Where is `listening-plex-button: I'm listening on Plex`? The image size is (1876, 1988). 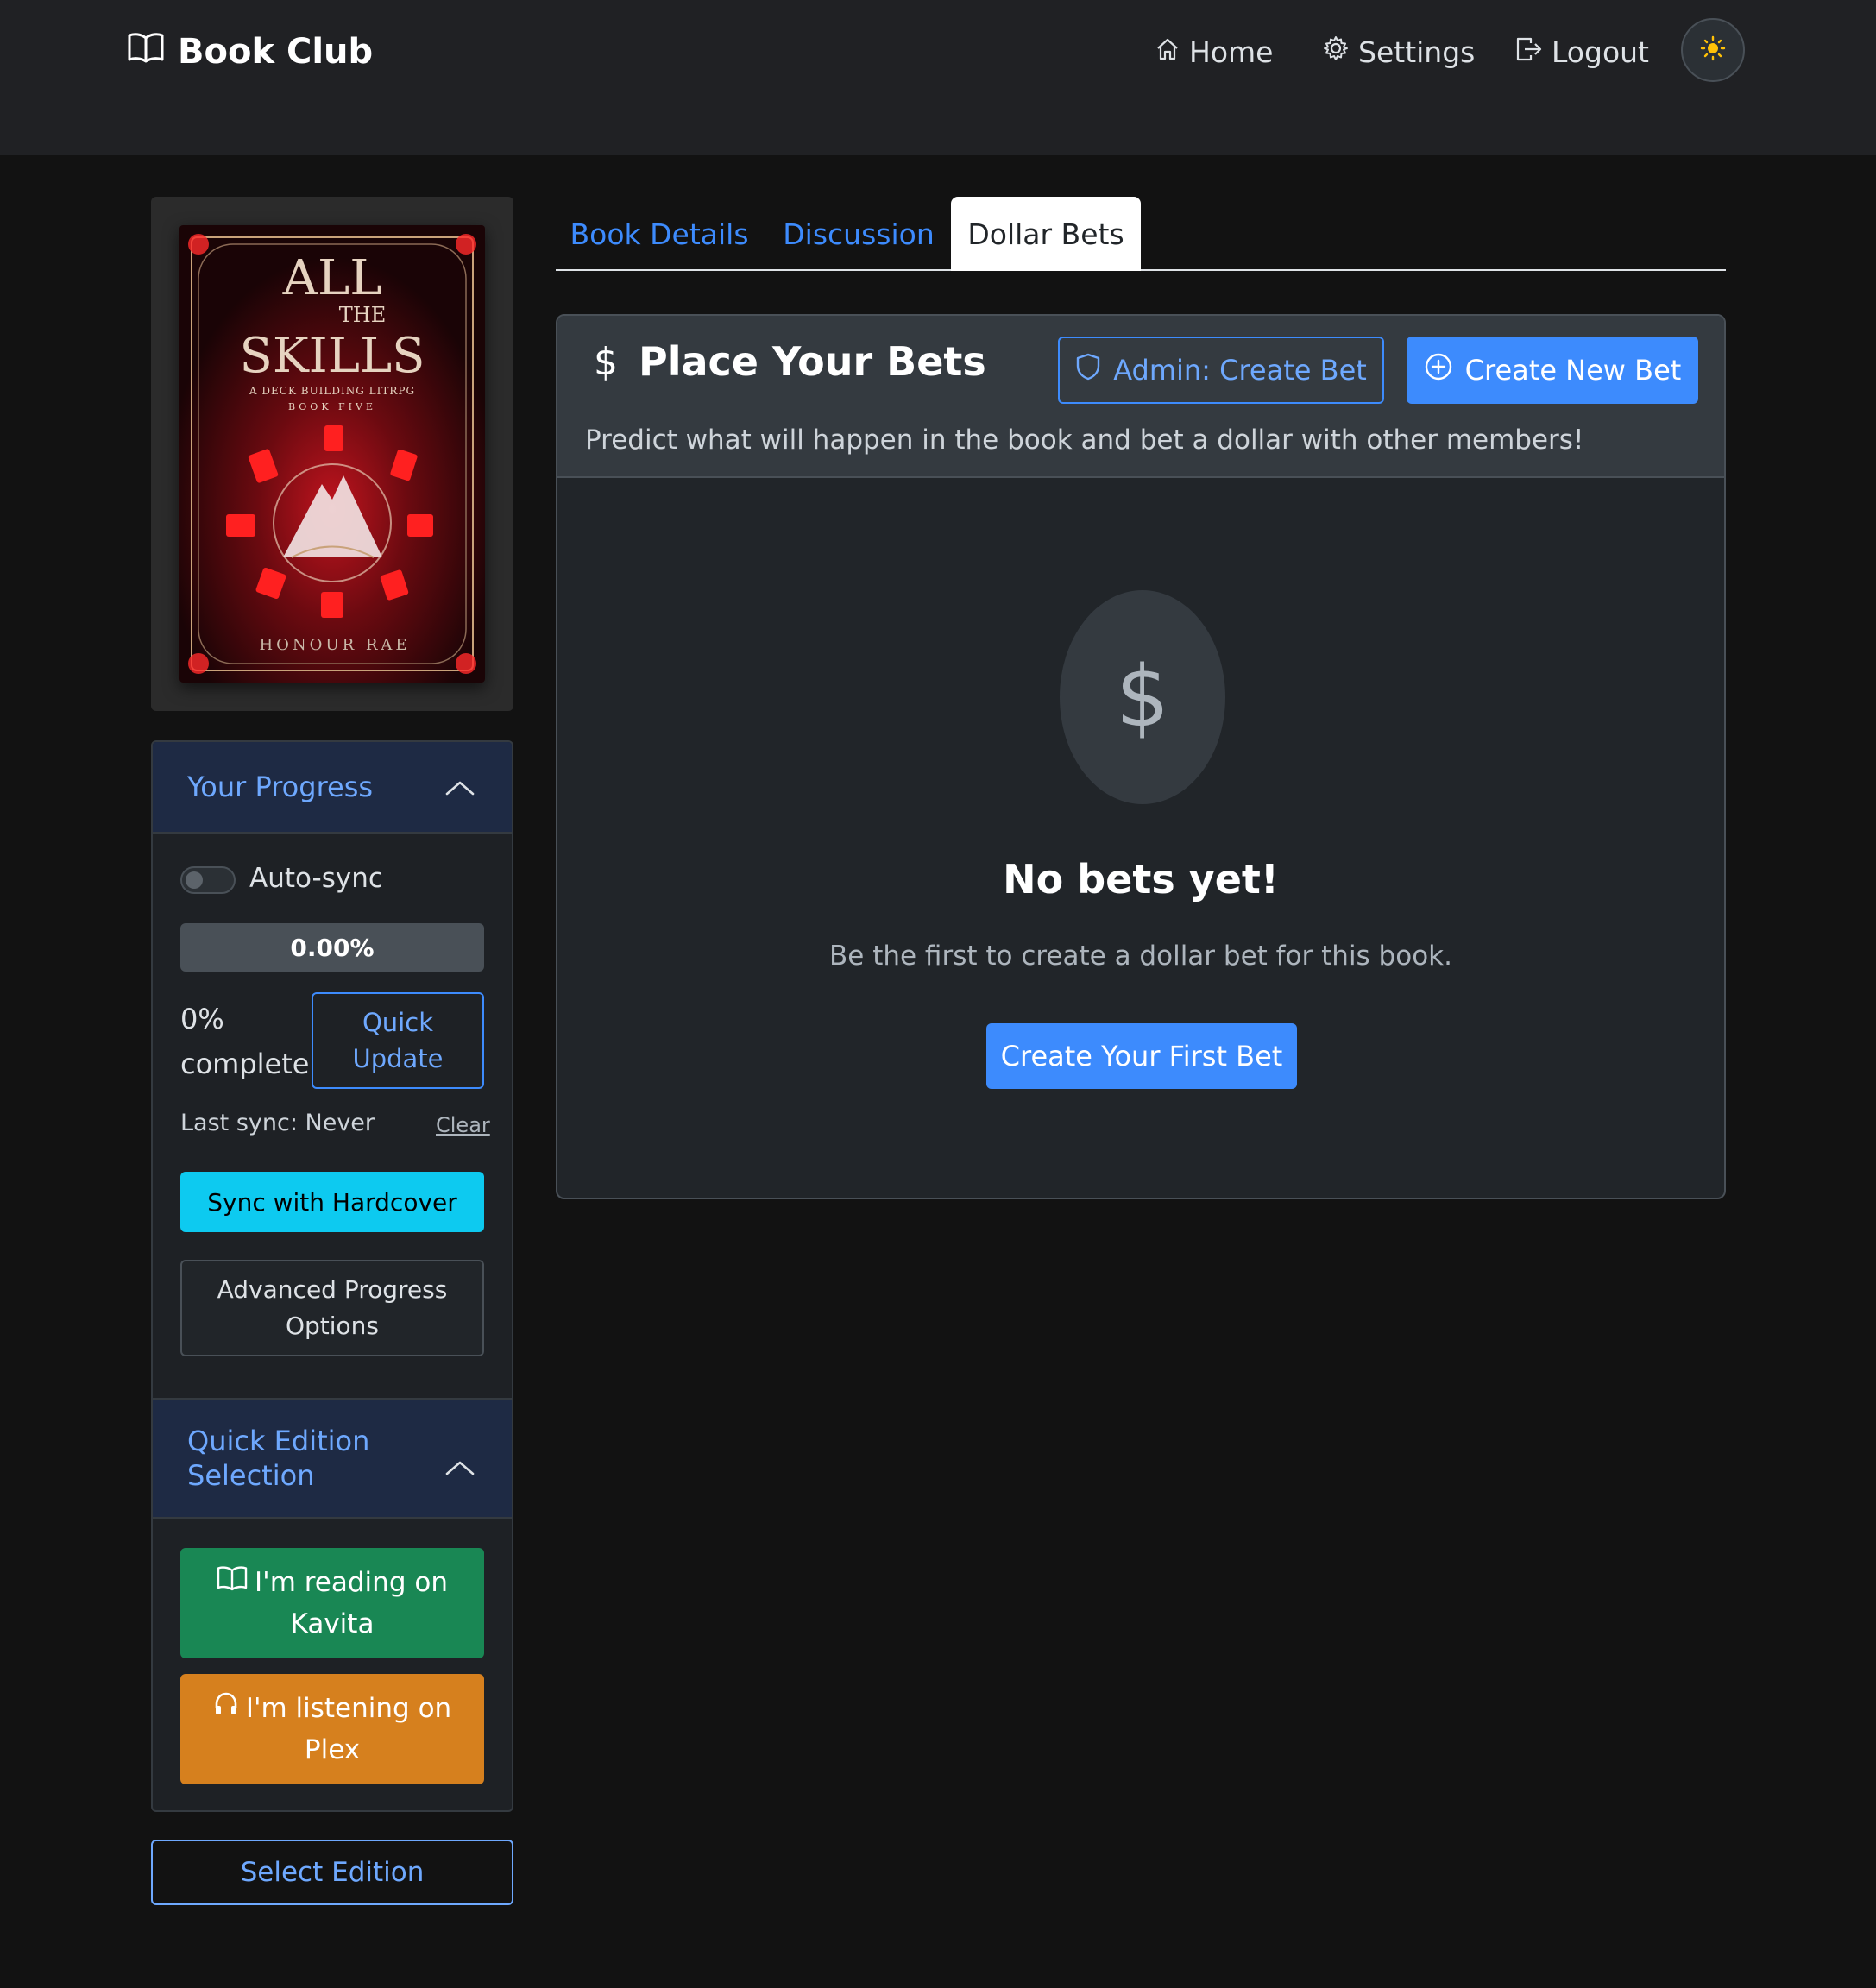
listening-plex-button: I'm listening on Plex is located at coordinates (332, 1729).